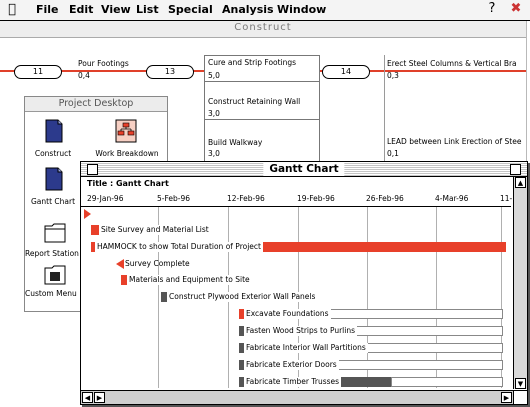 This screenshot has width=530, height=407. Describe the element at coordinates (393, 153) in the screenshot. I see `node-value: 0,1` at that location.